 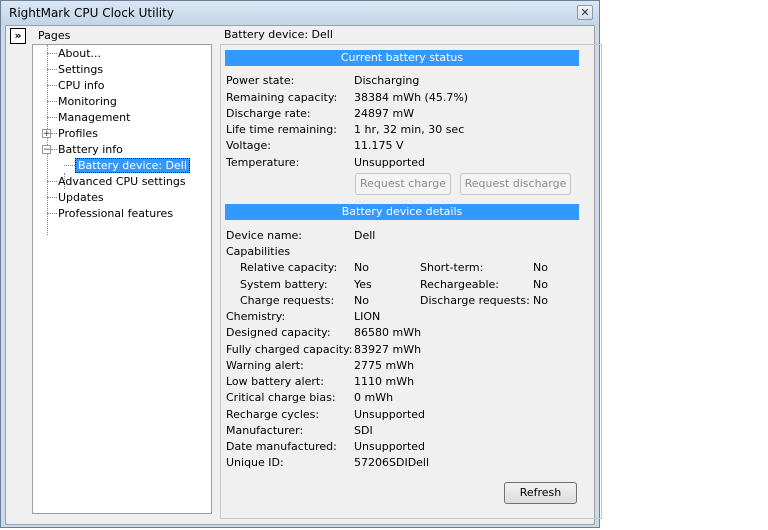 What do you see at coordinates (361, 267) in the screenshot?
I see `relative-capacity-value: No` at bounding box center [361, 267].